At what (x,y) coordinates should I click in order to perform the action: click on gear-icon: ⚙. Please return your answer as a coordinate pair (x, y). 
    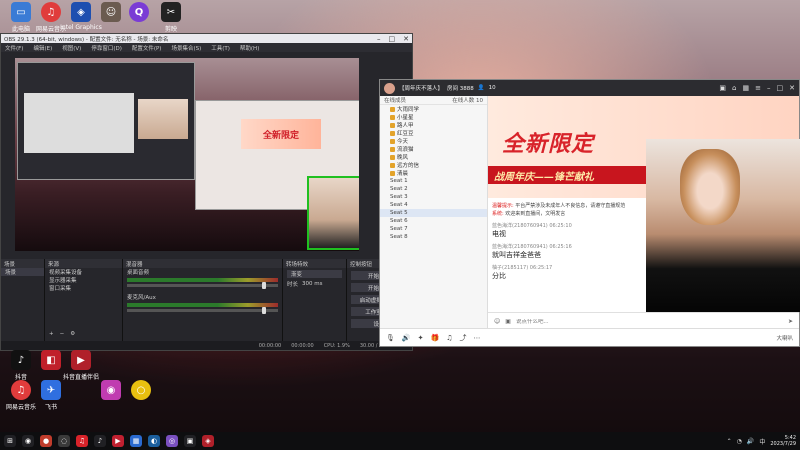
    Looking at the image, I should click on (72, 334).